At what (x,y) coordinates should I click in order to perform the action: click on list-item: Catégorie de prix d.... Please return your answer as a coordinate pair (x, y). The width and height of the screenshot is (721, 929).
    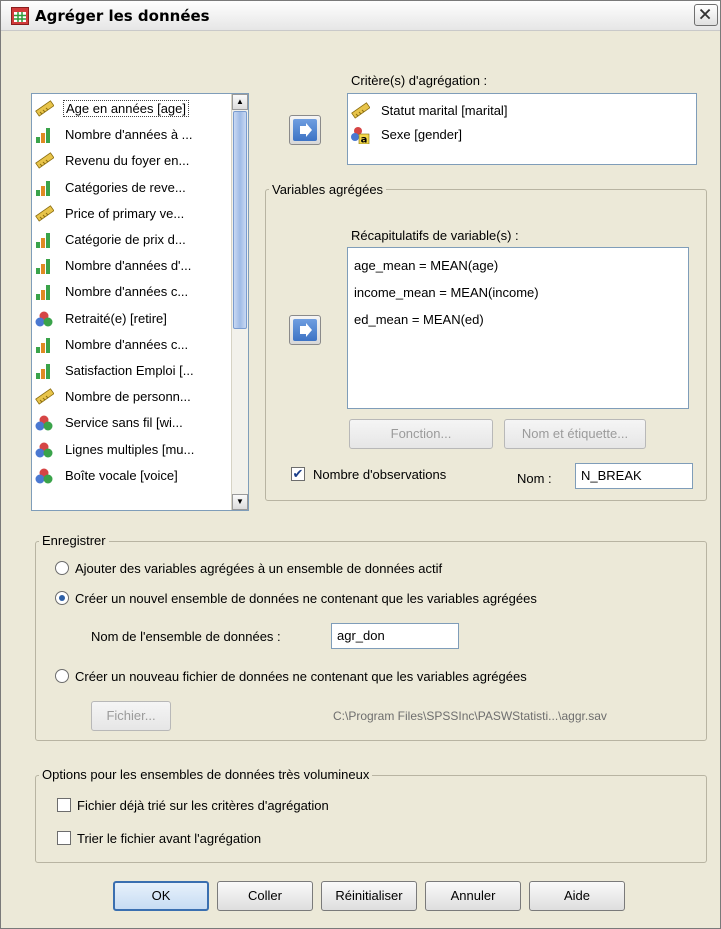
    Looking at the image, I should click on (132, 240).